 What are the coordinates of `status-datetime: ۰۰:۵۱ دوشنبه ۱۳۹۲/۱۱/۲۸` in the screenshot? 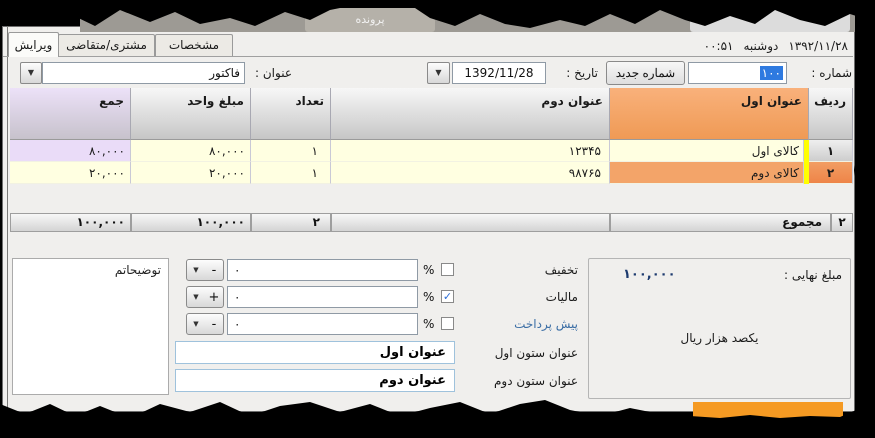 It's located at (776, 46).